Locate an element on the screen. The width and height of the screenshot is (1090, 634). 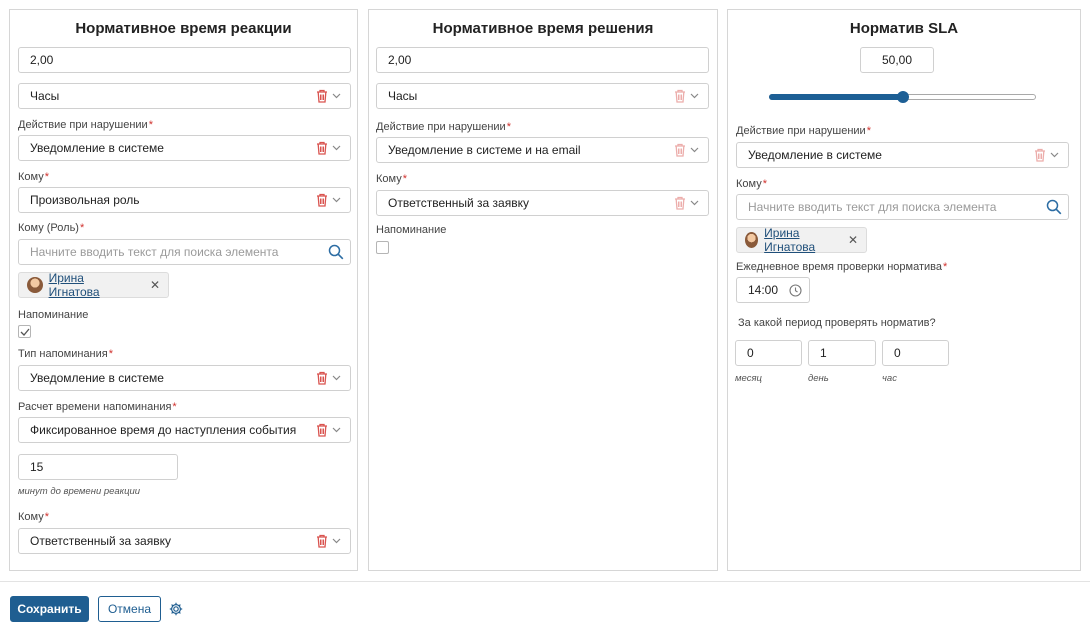
reaction-unit-select: Часы is located at coordinates (184, 96).